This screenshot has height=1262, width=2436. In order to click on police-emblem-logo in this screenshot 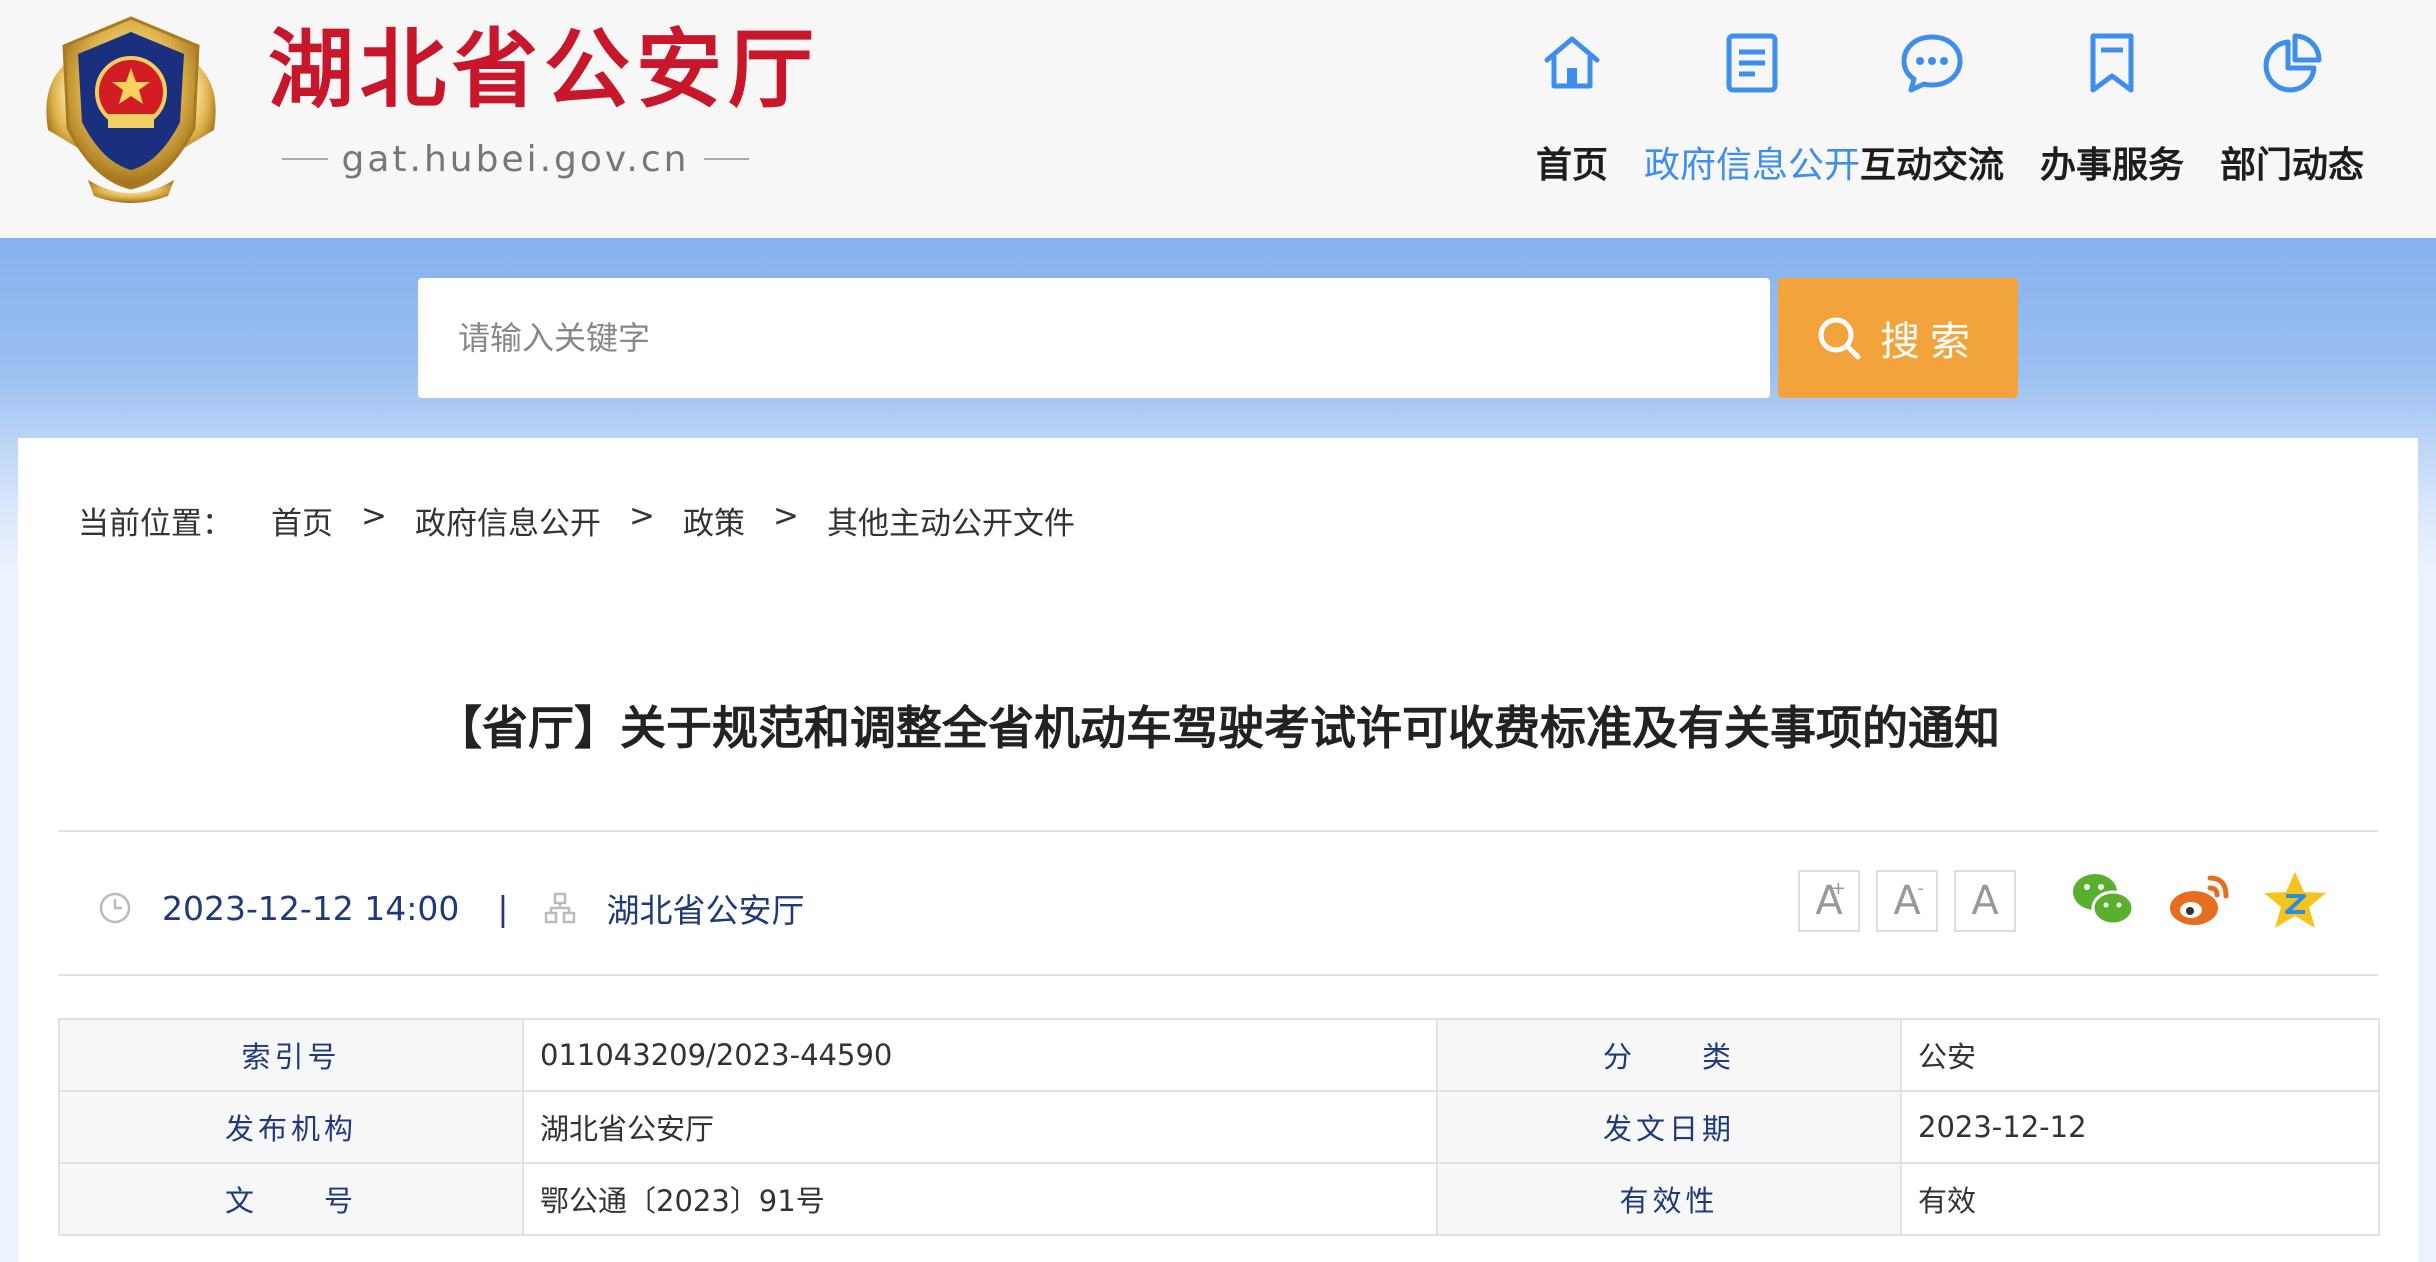, I will do `click(131, 108)`.